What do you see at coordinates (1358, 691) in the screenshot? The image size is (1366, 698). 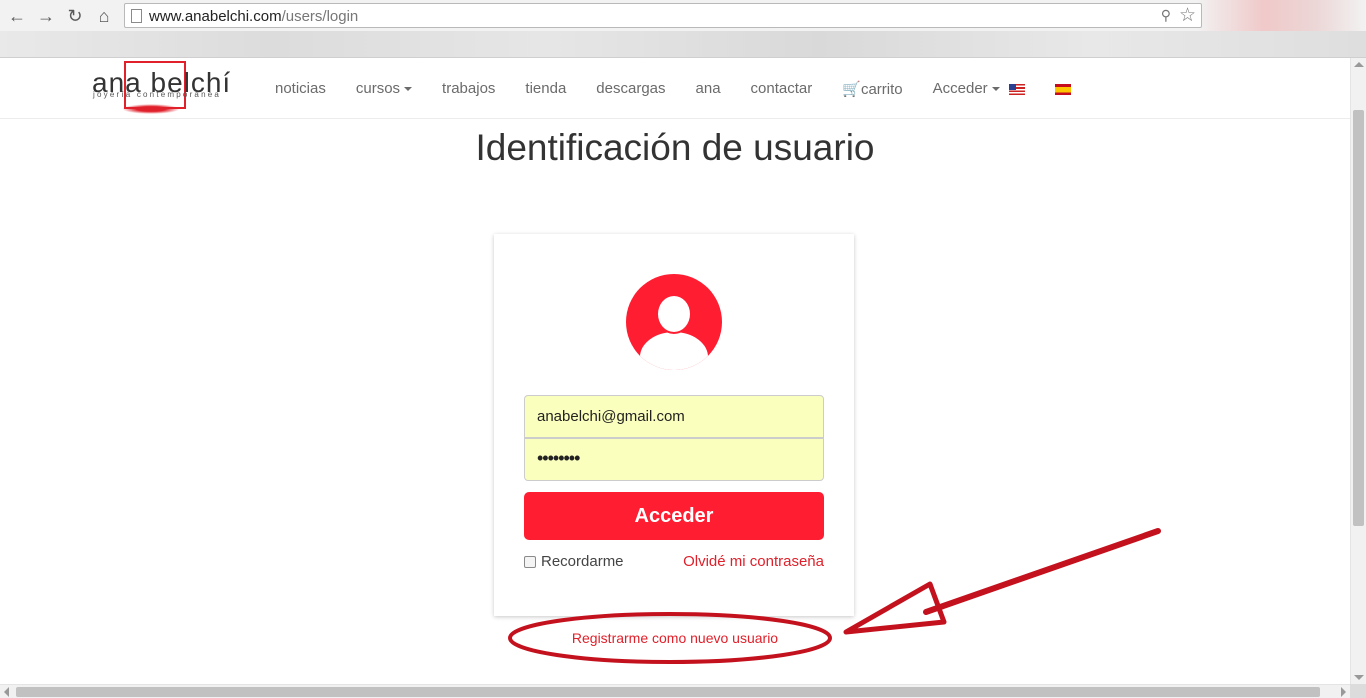 I see `scrollbar-corner` at bounding box center [1358, 691].